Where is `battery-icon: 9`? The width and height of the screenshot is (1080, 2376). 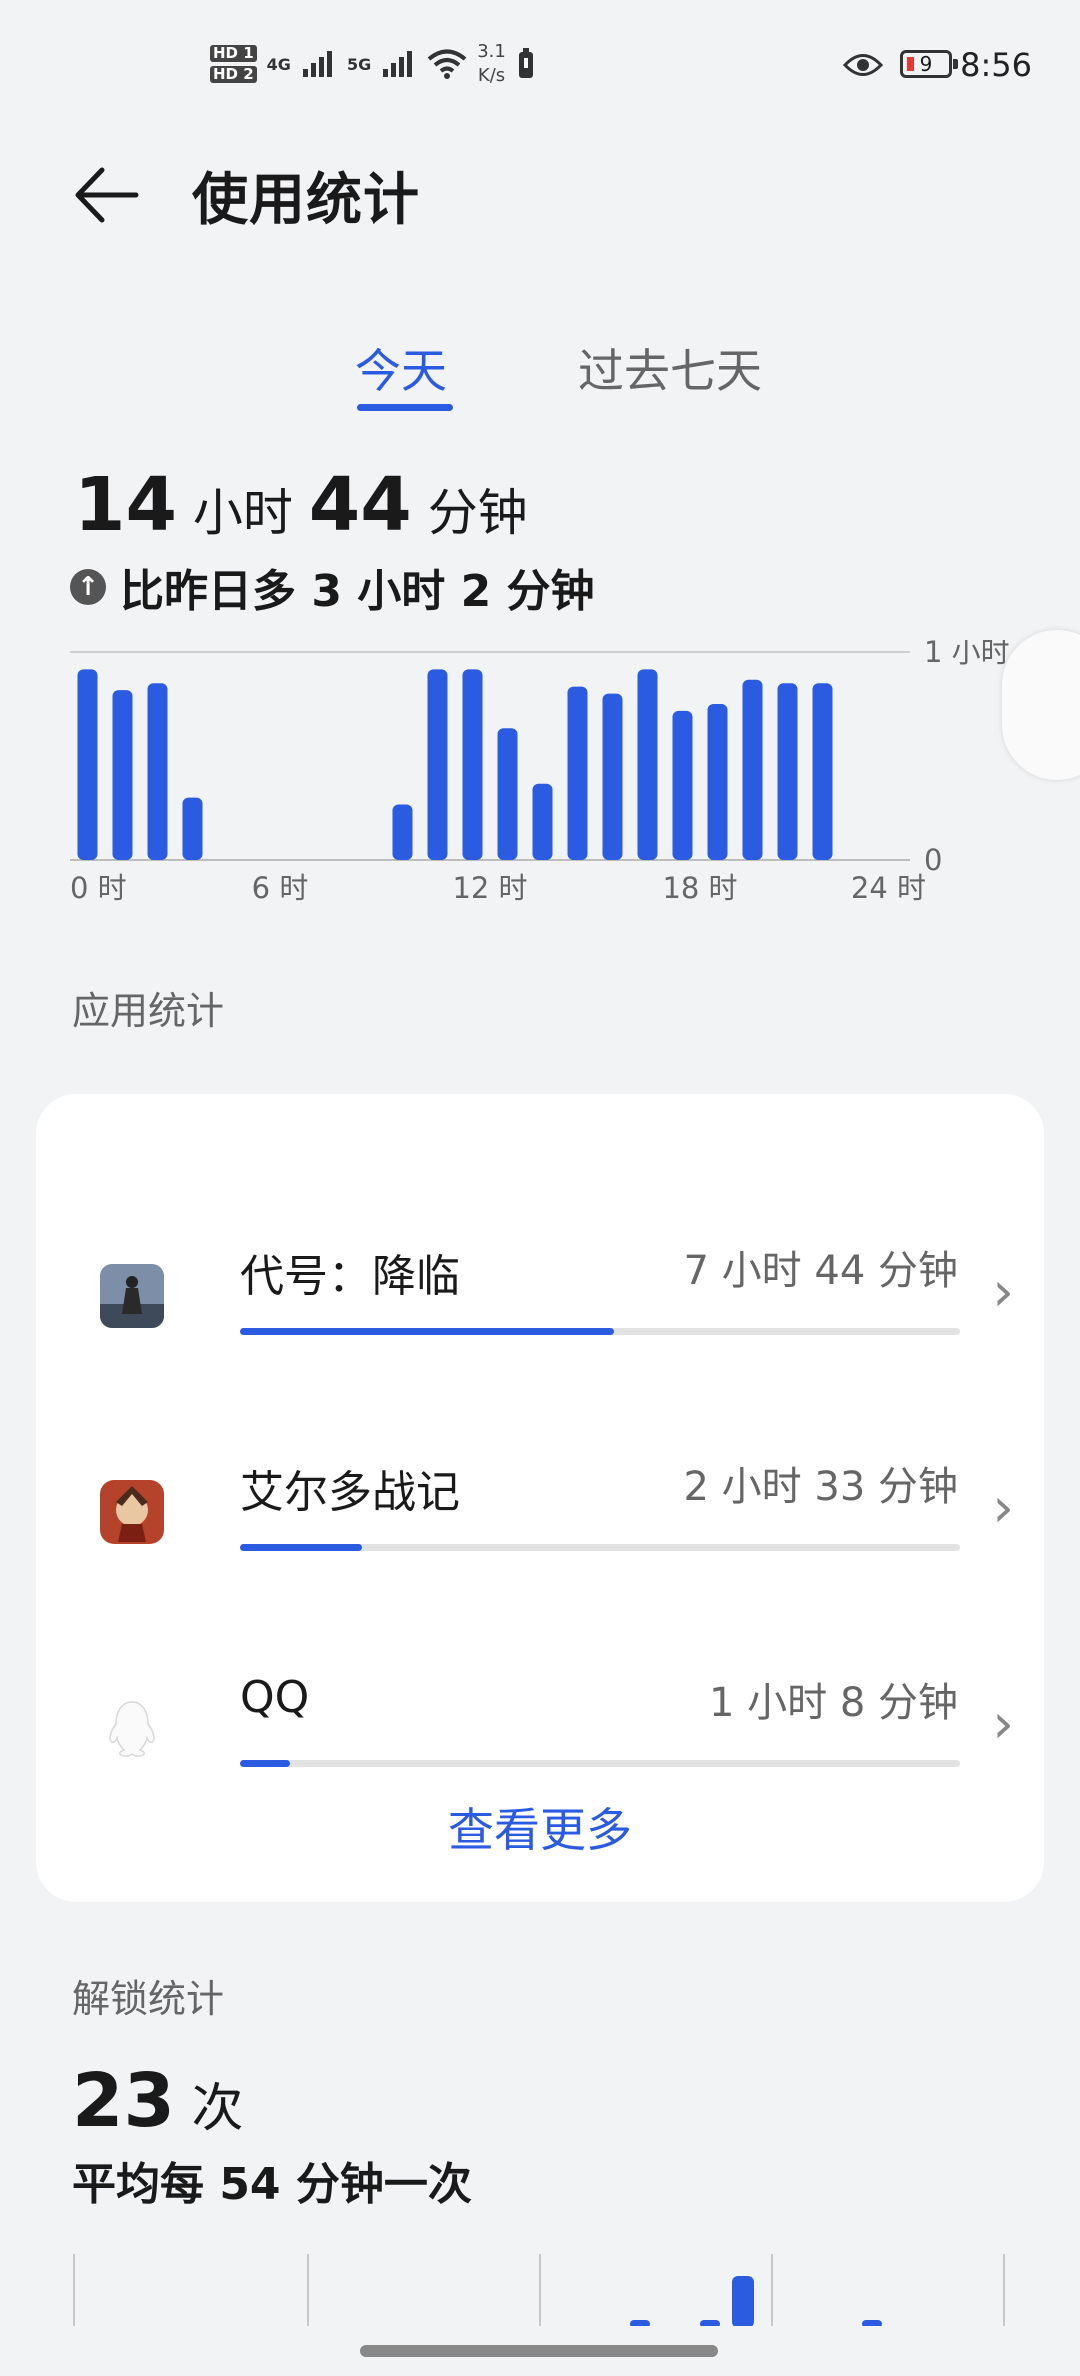 battery-icon: 9 is located at coordinates (929, 64).